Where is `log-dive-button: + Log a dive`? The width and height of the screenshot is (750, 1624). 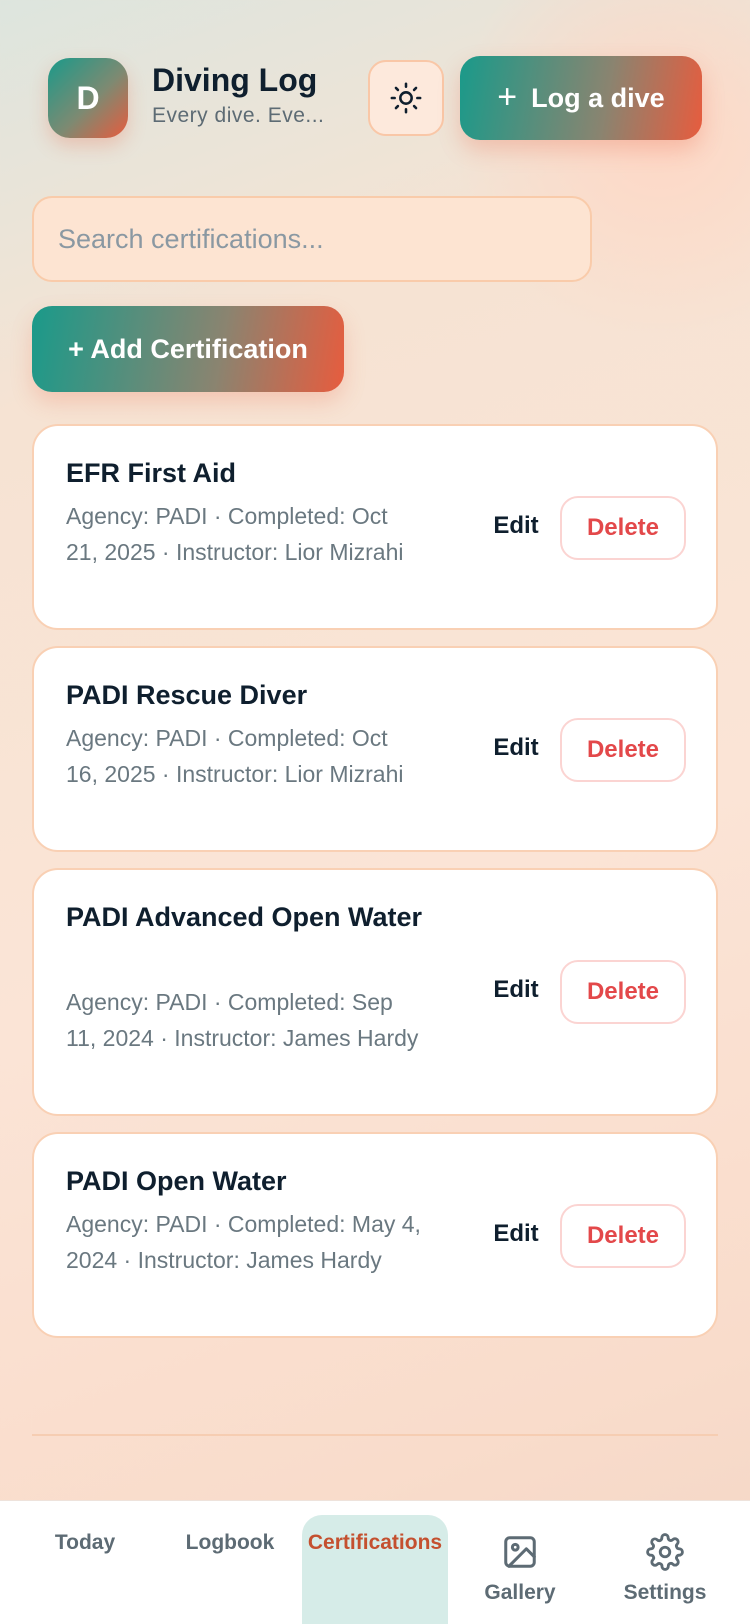
log-dive-button: + Log a dive is located at coordinates (581, 98).